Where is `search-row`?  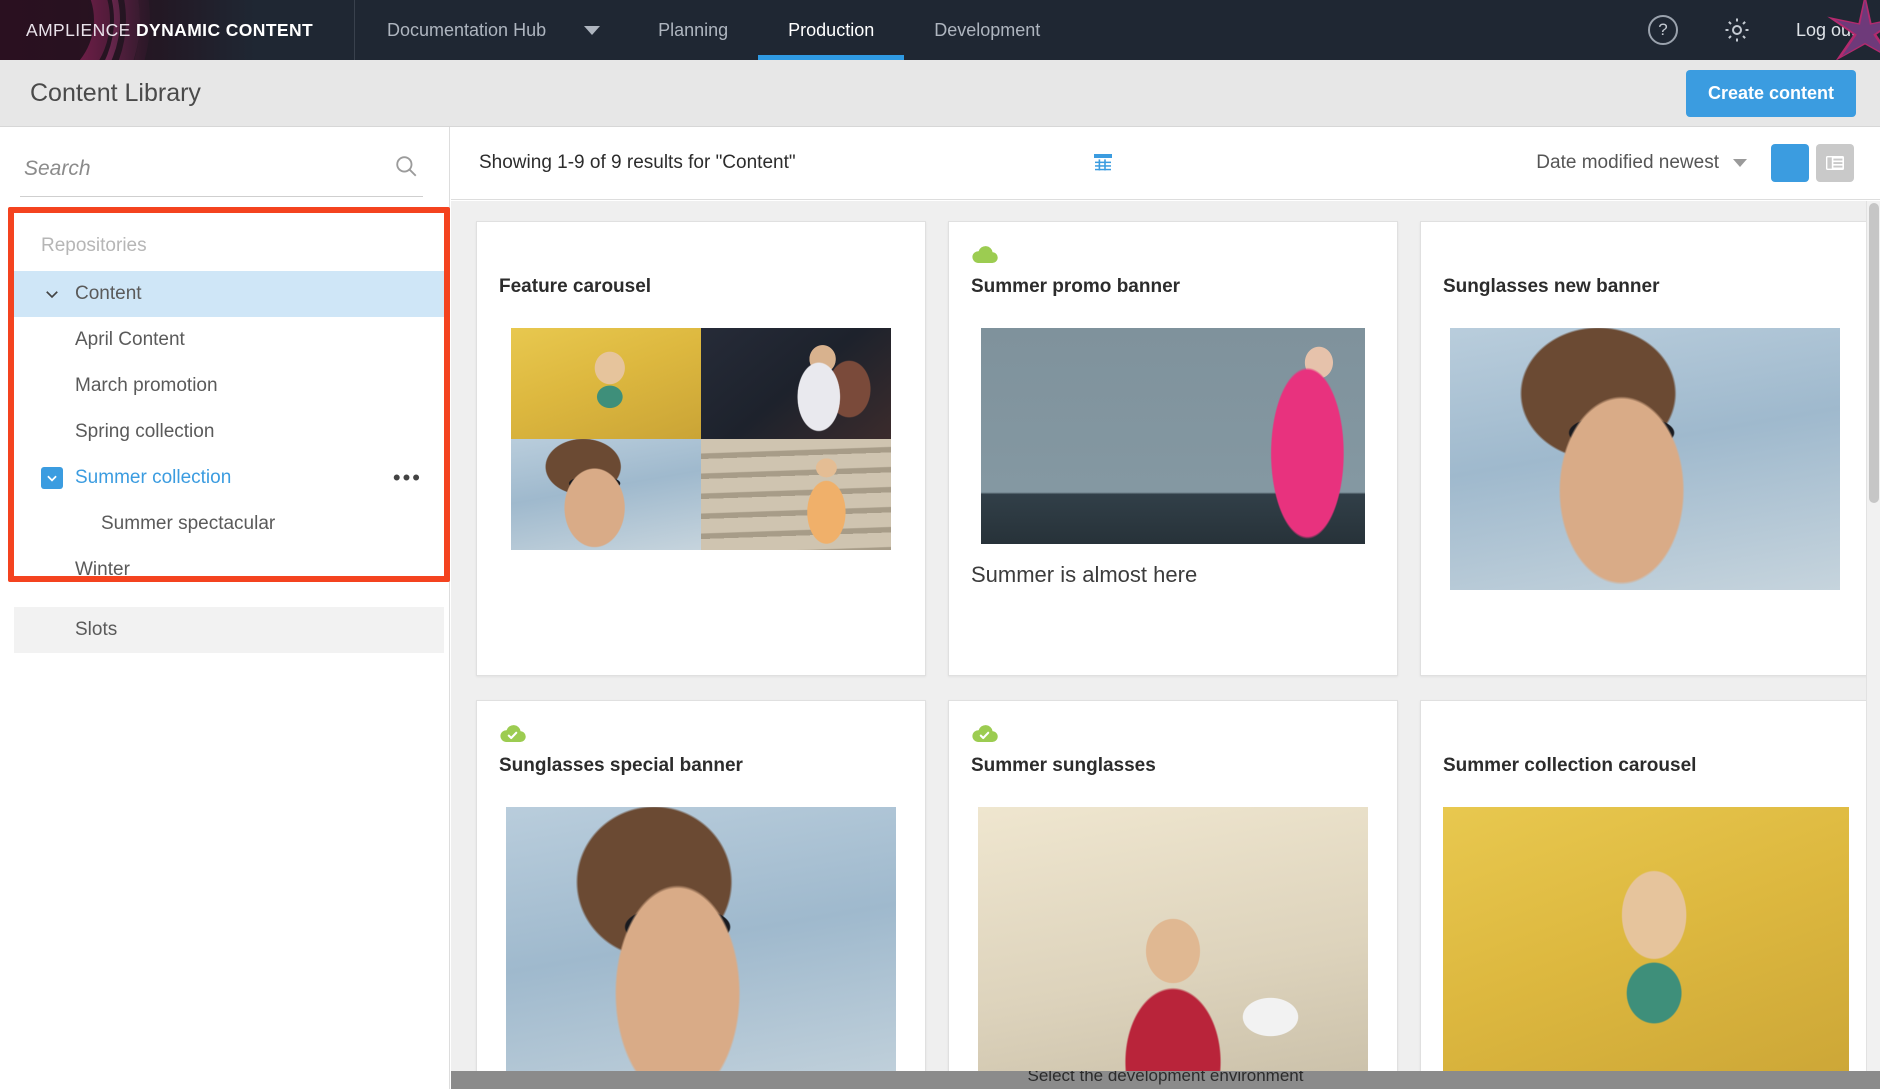 search-row is located at coordinates (221, 172).